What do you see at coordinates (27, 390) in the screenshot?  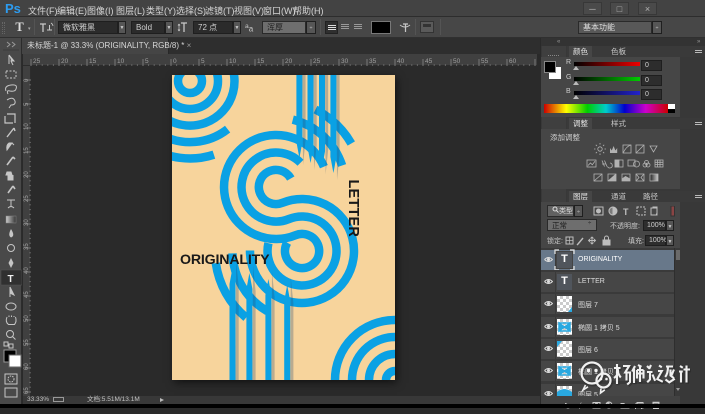 I see `svg-text: 65` at bounding box center [27, 390].